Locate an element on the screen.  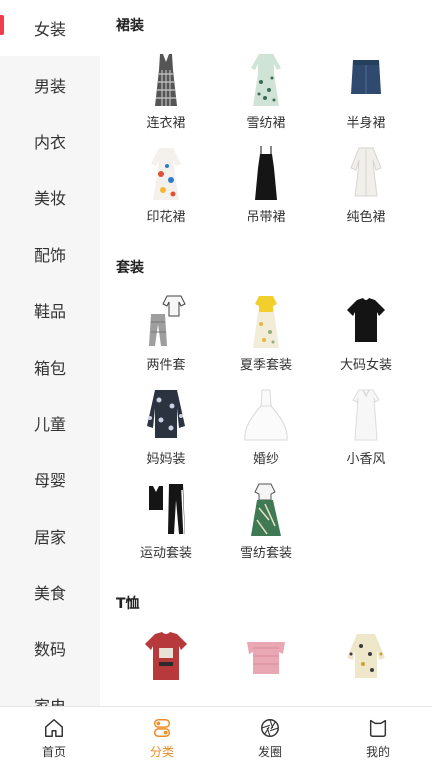
tab-profile: 我的 is located at coordinates (378, 738).